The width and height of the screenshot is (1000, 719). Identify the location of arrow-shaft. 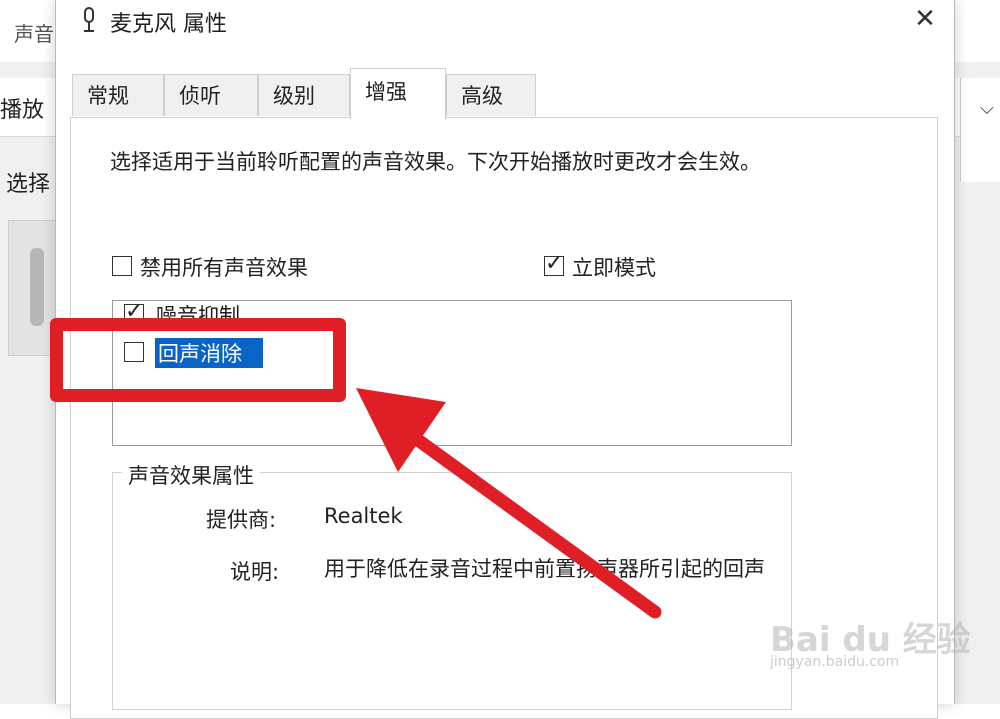
(536, 526).